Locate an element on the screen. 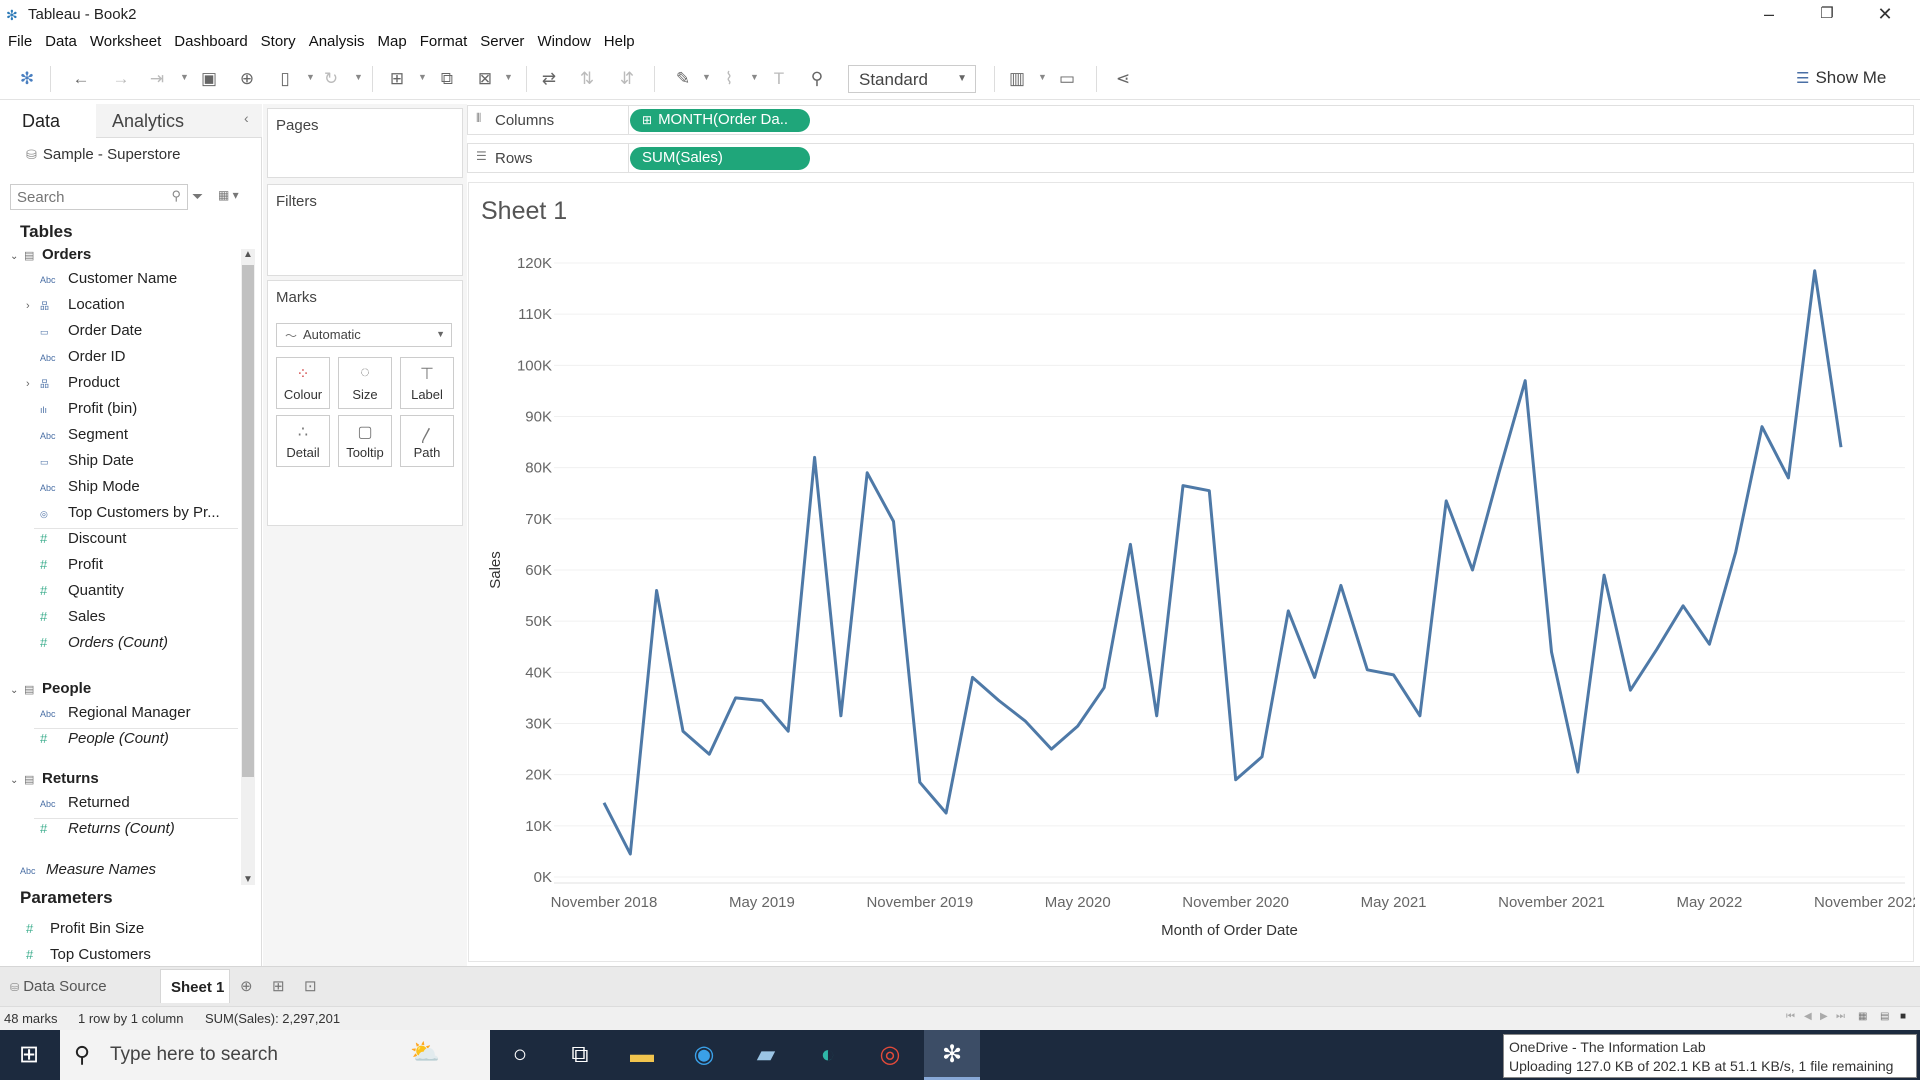  tooltip-button: ▢ Tooltip is located at coordinates (365, 441).